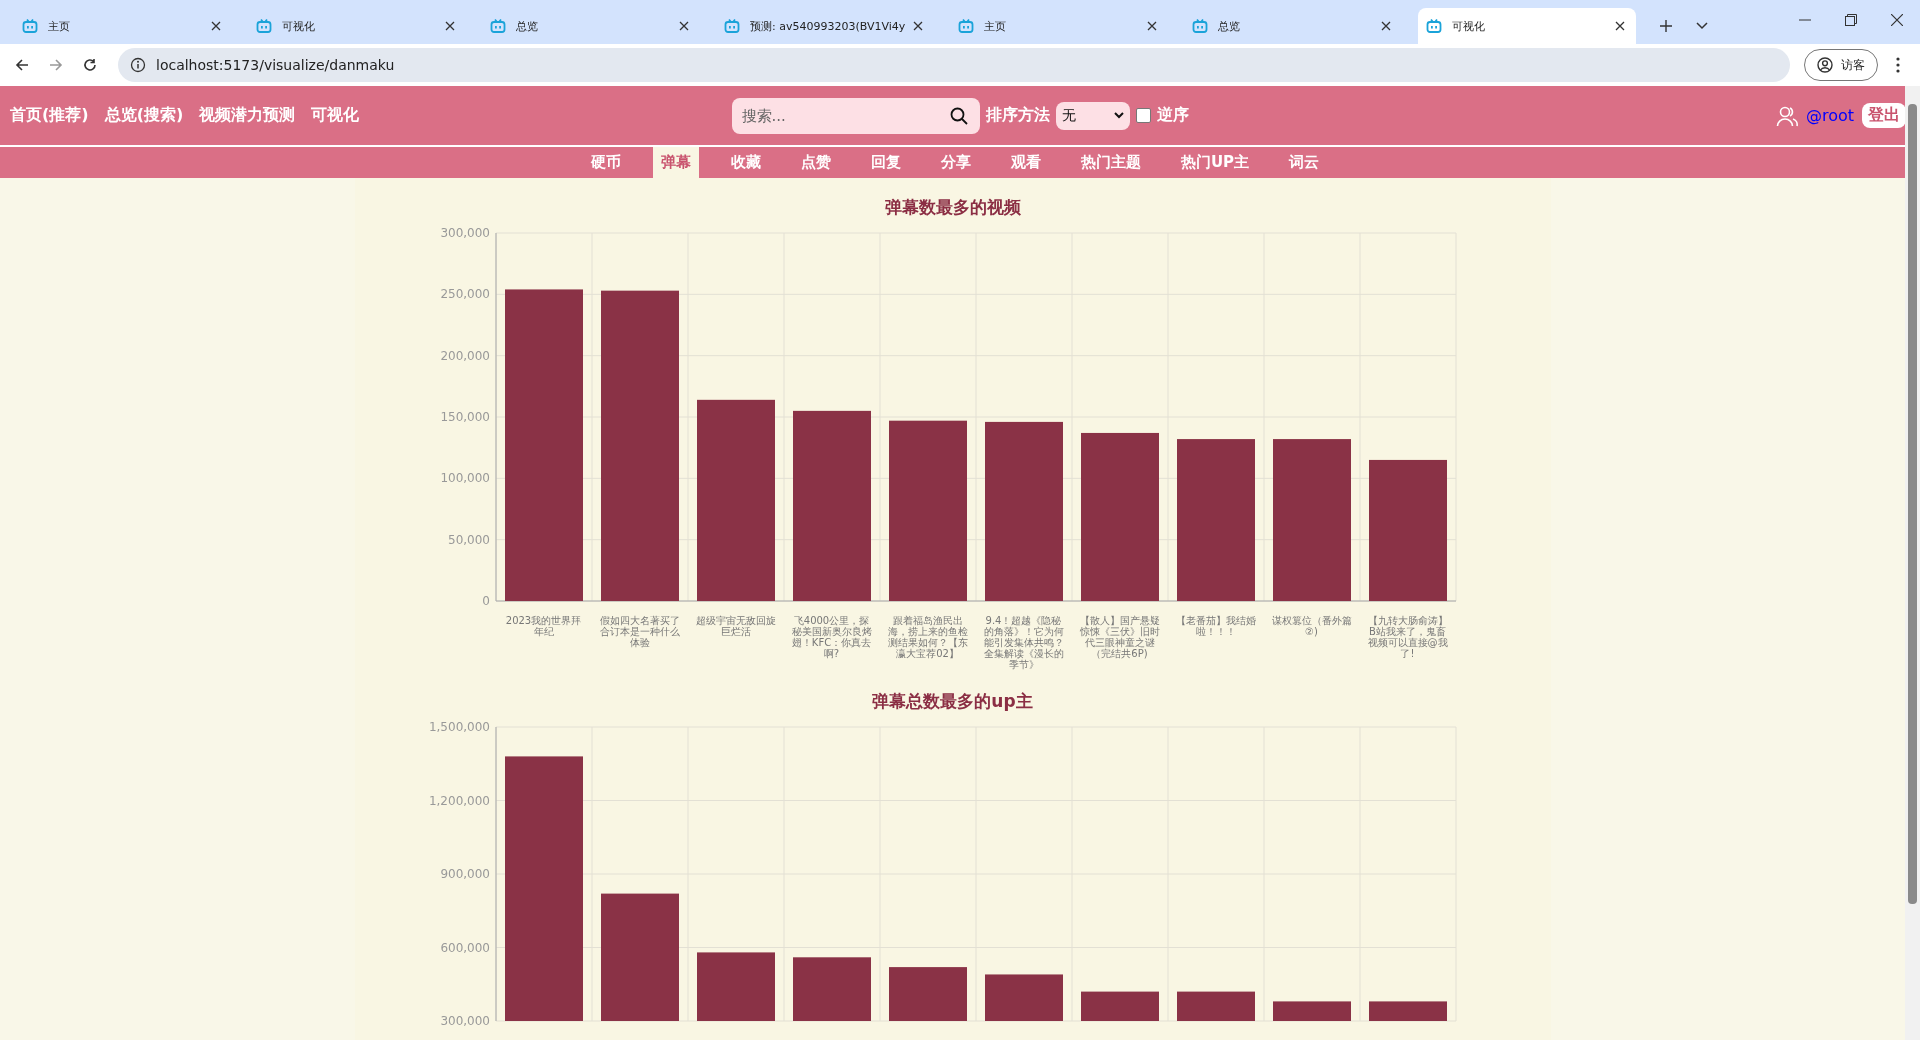 The image size is (1920, 1040). Describe the element at coordinates (952, 207) in the screenshot. I see `chart-title: 弹幕数最多的视频` at that location.